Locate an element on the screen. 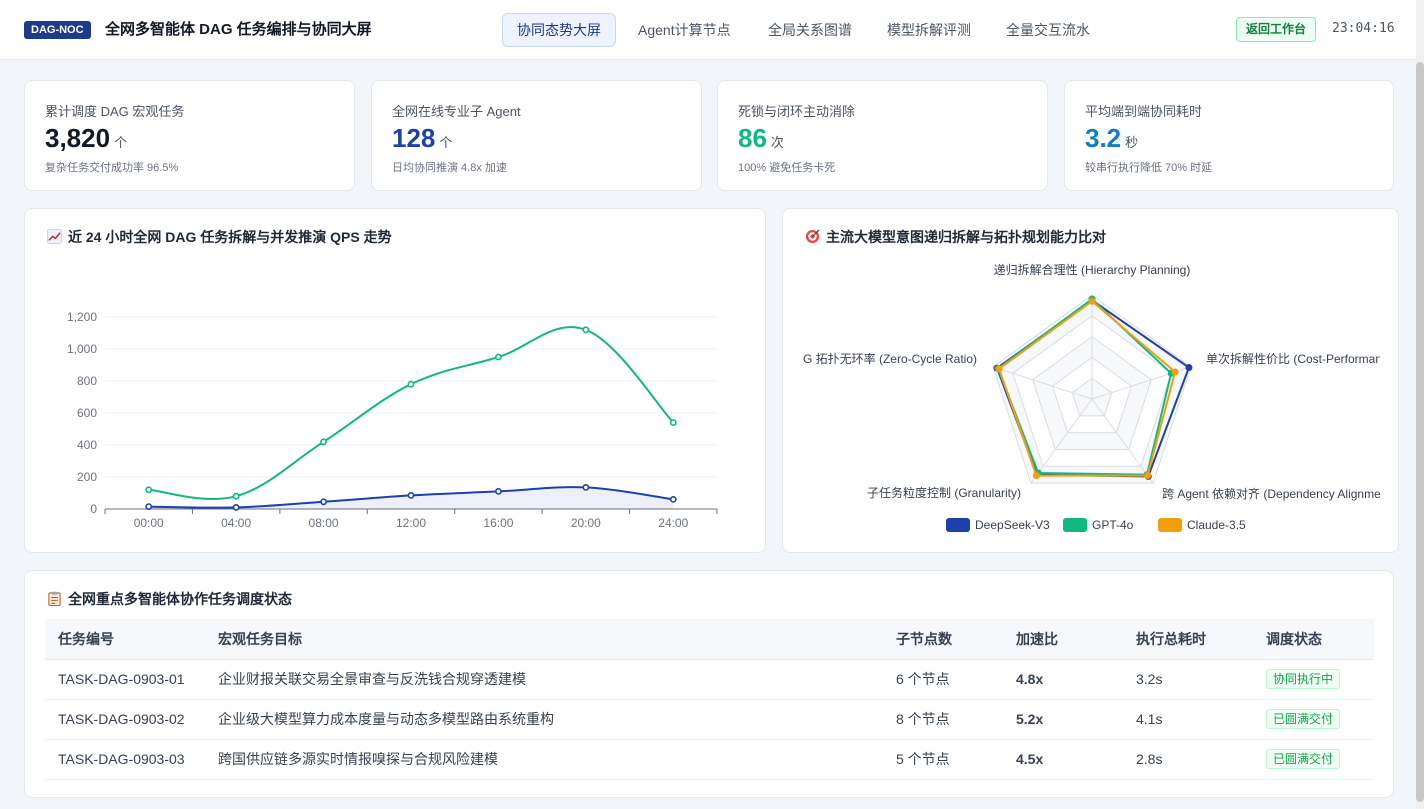 This screenshot has height=809, width=1424. task-id: TASK-DAG-0903-01 is located at coordinates (125, 679).